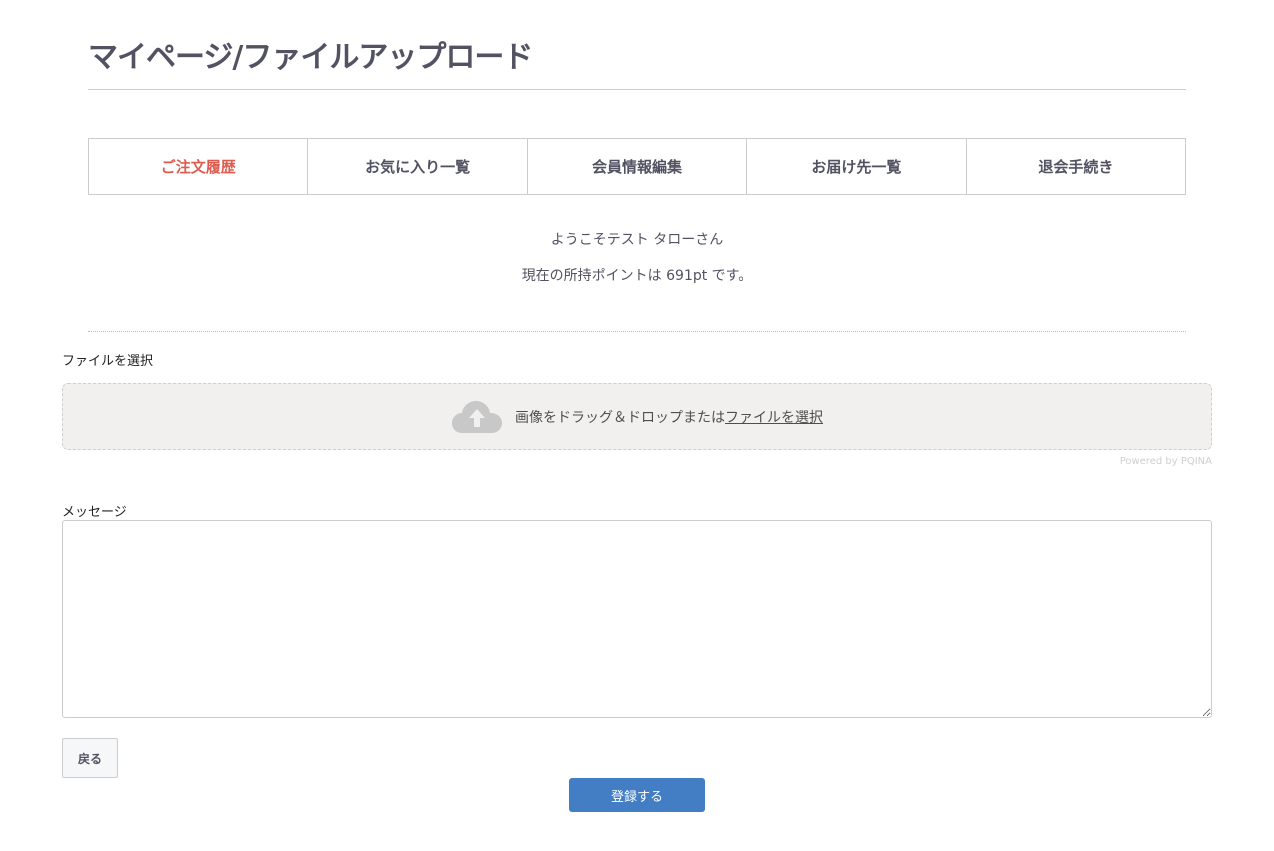 The image size is (1274, 851). I want to click on nav-item-favorites: お気に入り一覧, so click(416, 166).